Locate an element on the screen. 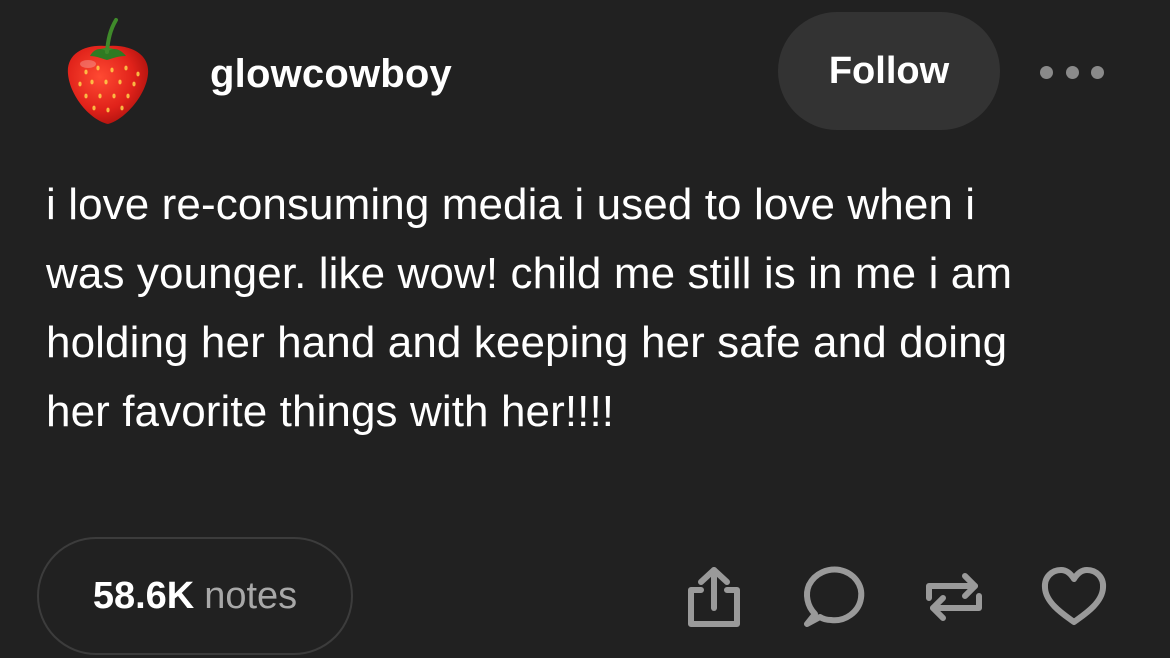  heart-icon is located at coordinates (1074, 596).